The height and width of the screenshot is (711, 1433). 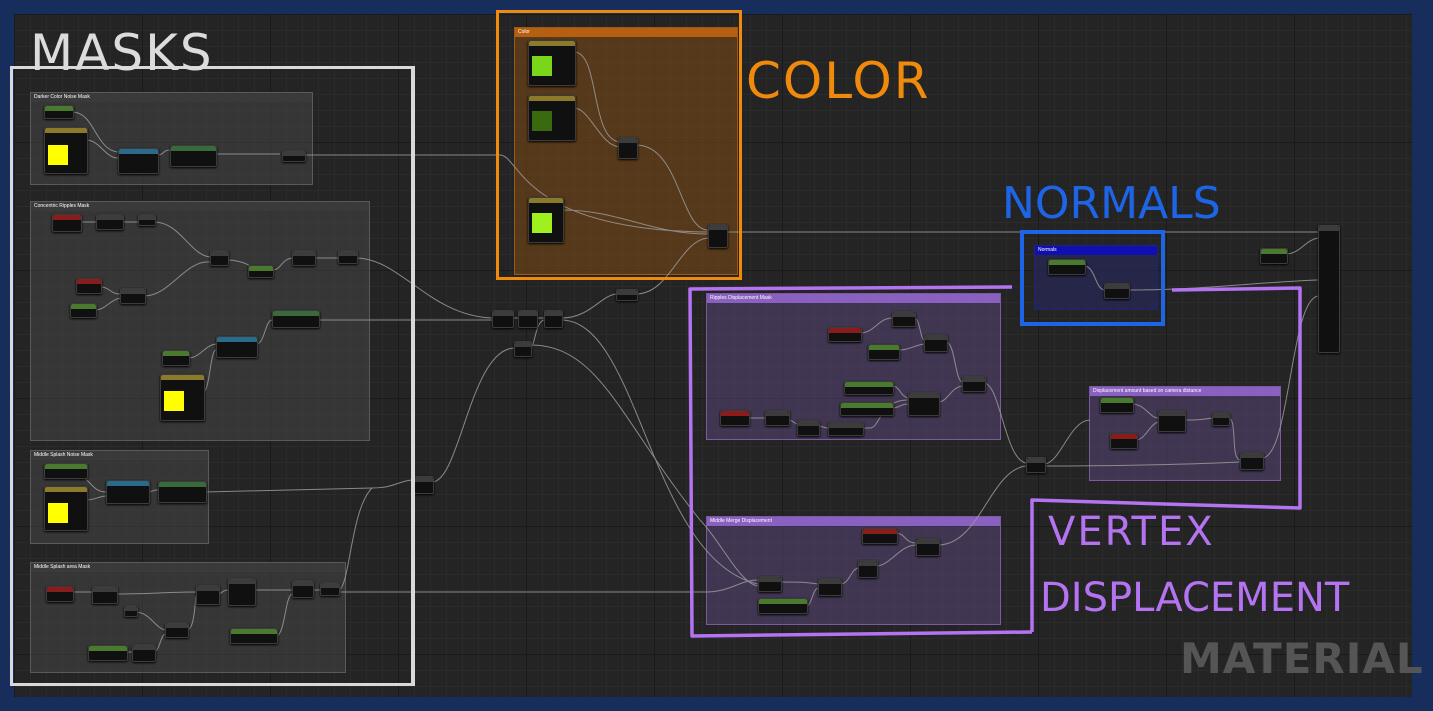 I want to click on node-material-output, so click(x=1329, y=289).